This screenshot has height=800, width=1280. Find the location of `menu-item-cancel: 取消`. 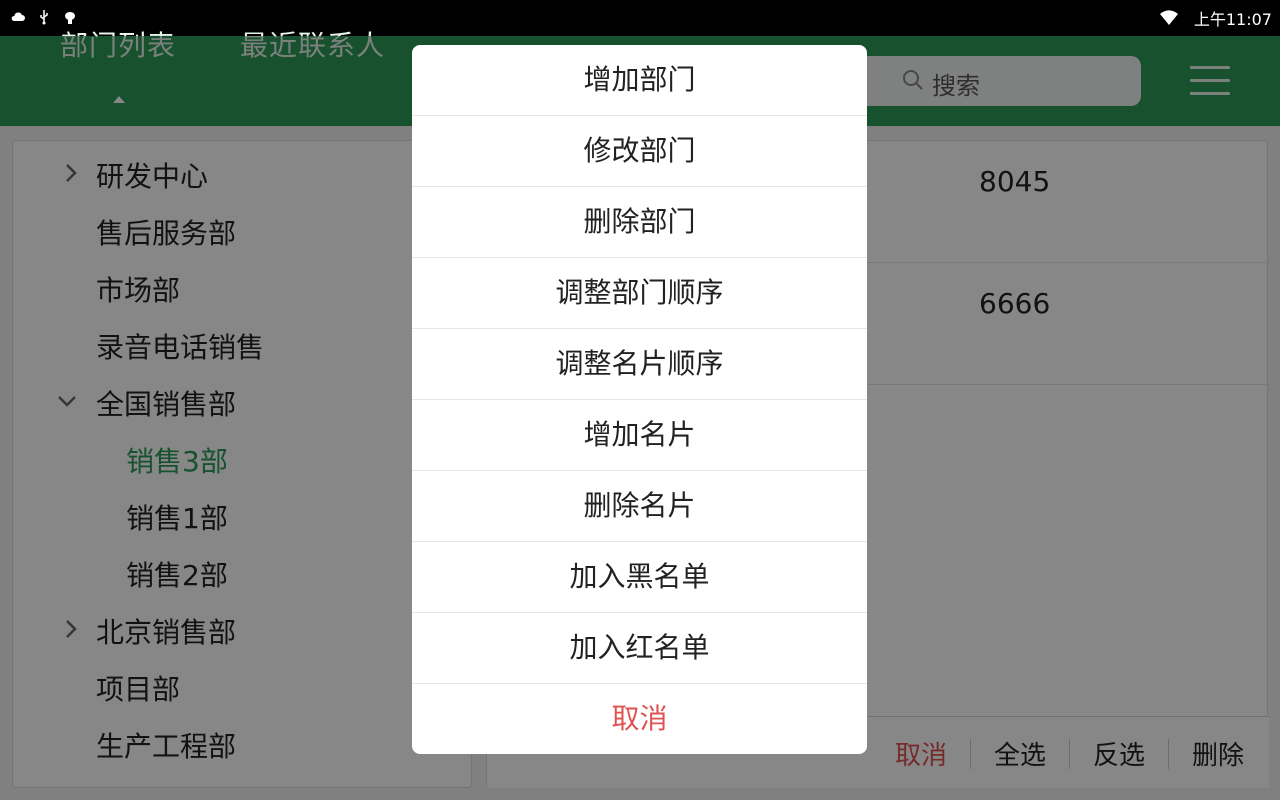

menu-item-cancel: 取消 is located at coordinates (639, 719).